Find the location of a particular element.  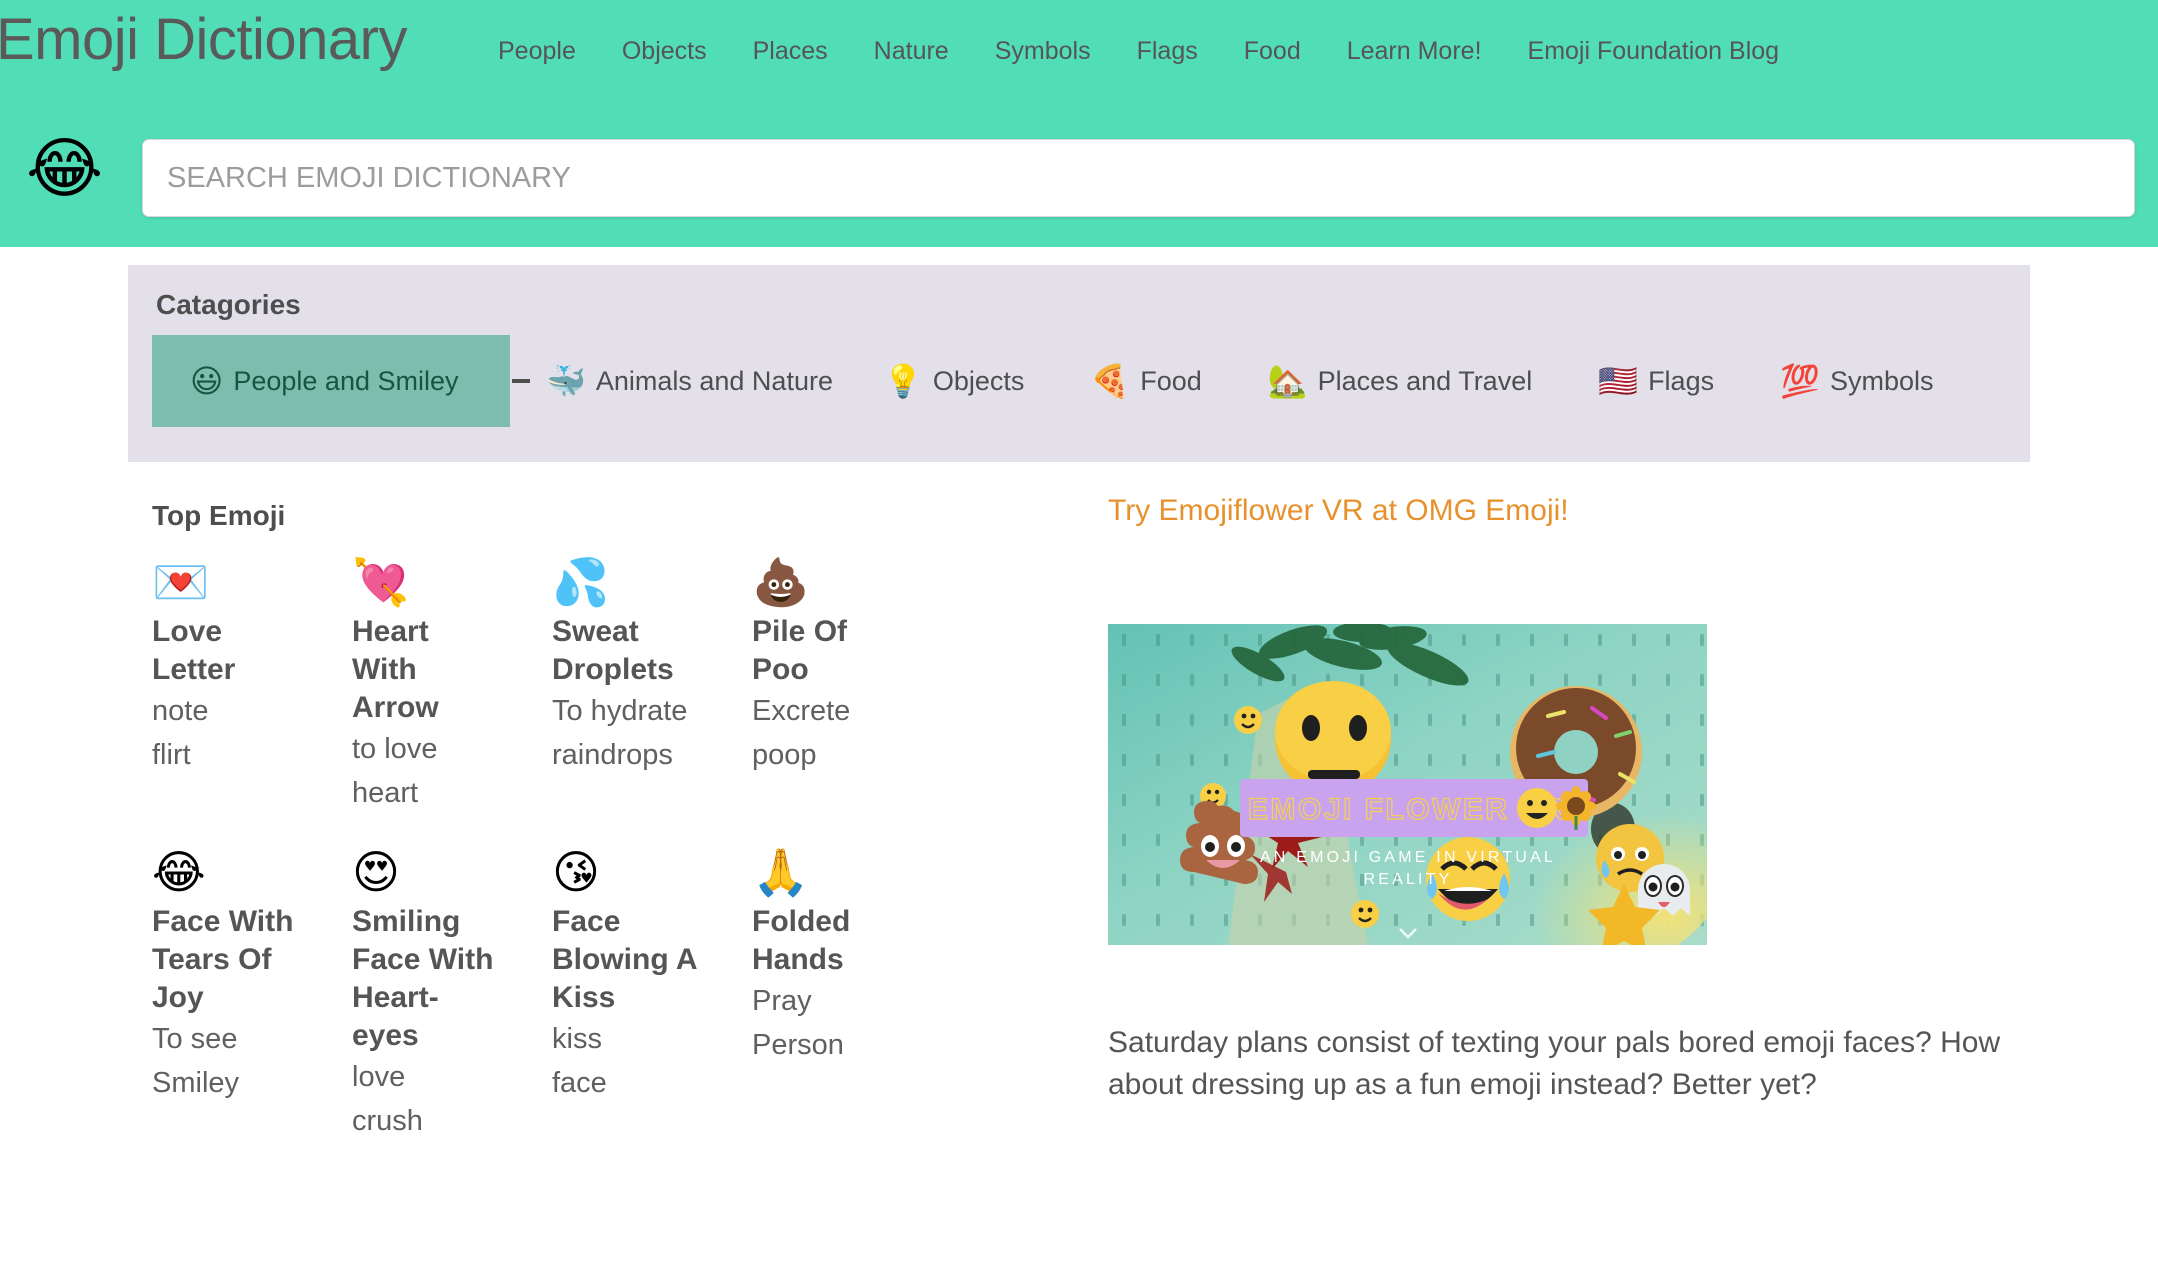

emoji-name: Face With Tears Of Joy is located at coordinates (223, 959).